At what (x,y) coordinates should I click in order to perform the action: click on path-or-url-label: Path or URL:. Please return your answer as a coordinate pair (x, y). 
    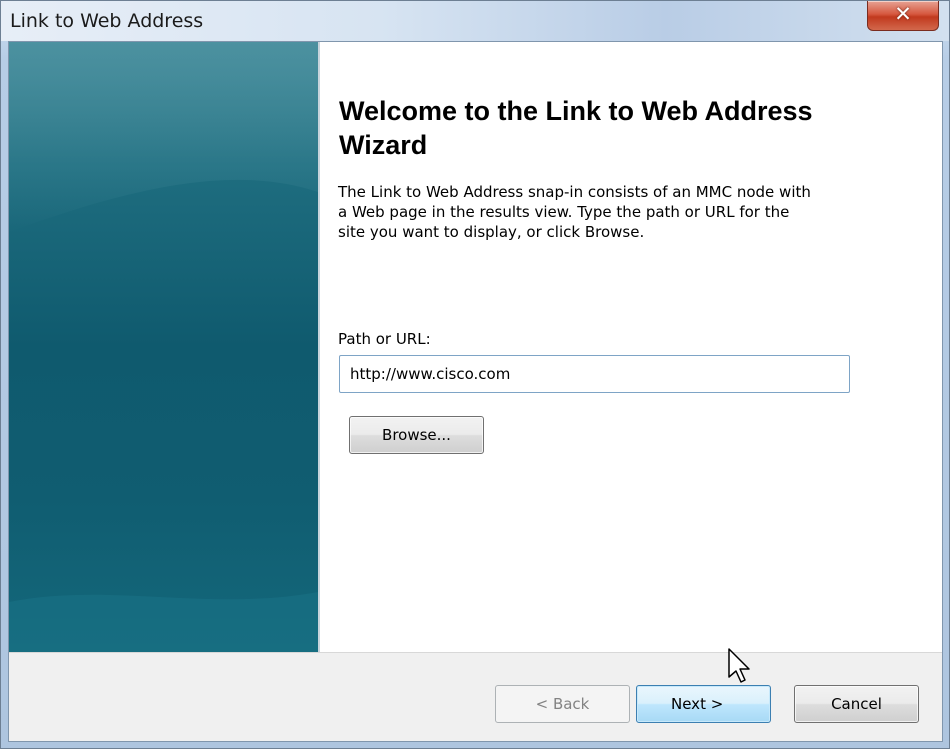
    Looking at the image, I should click on (384, 339).